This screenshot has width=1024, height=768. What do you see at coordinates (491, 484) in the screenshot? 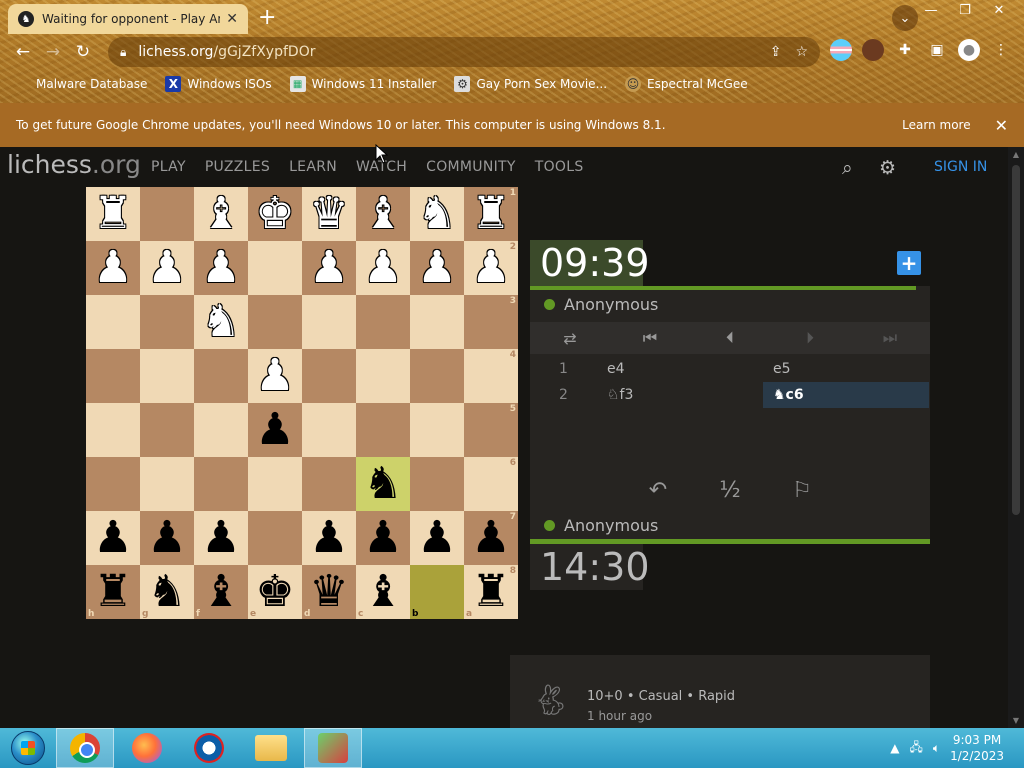
I see `board-square: 6` at bounding box center [491, 484].